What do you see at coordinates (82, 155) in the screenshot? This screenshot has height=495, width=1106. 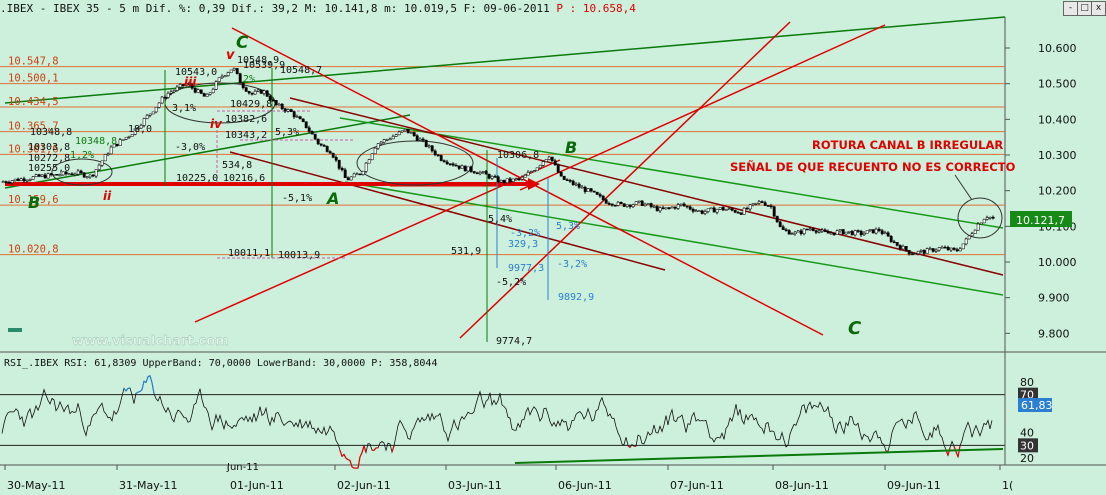 I see `measure-label: 1,2%` at bounding box center [82, 155].